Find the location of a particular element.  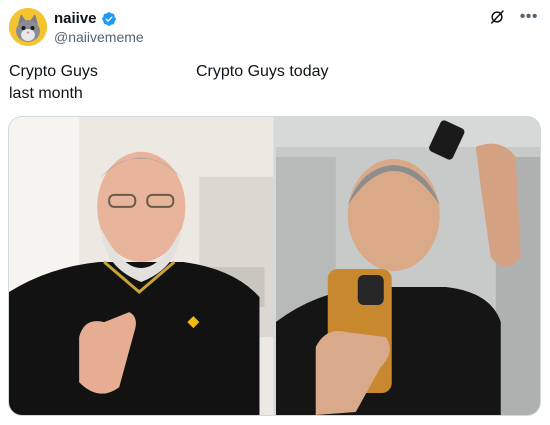

more-icon: ••• is located at coordinates (529, 17).